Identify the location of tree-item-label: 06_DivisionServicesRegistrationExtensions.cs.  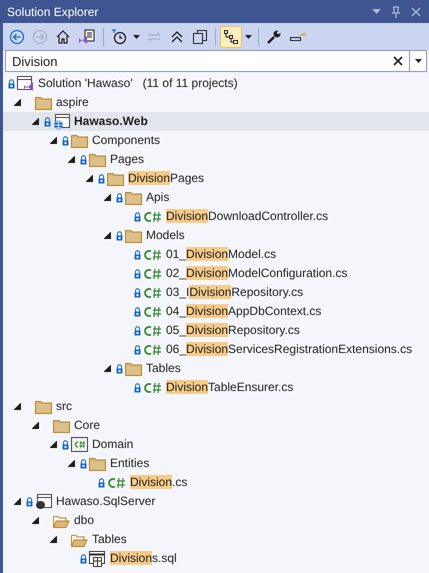
(289, 349).